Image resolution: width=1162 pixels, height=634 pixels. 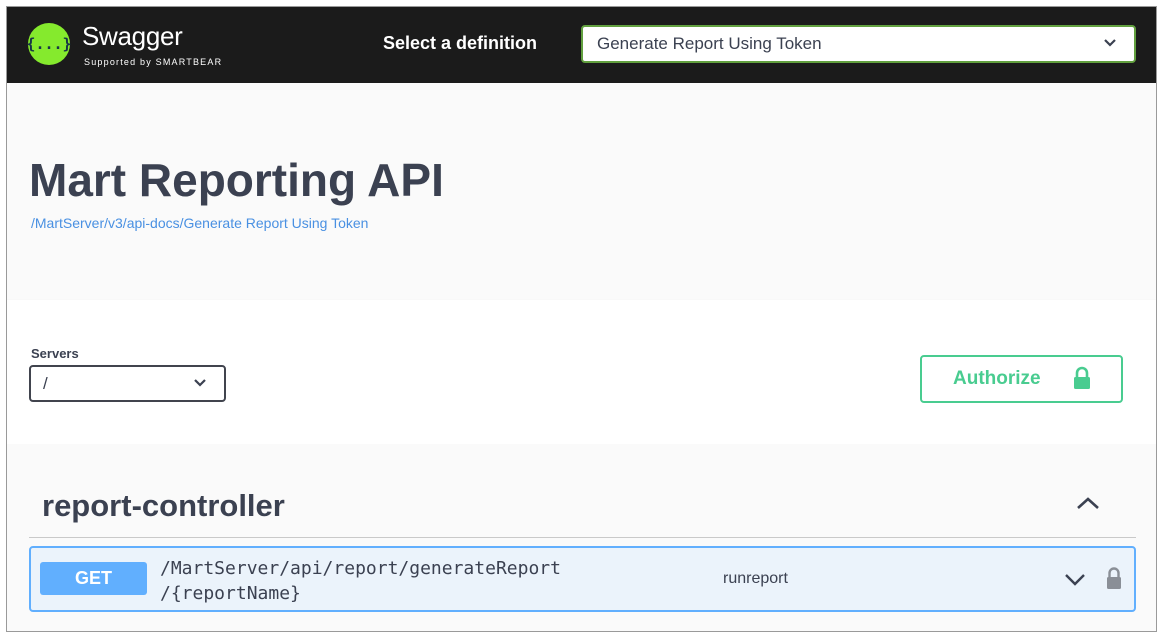 What do you see at coordinates (709, 43) in the screenshot?
I see `definition-select-value: Generate Report Using Token` at bounding box center [709, 43].